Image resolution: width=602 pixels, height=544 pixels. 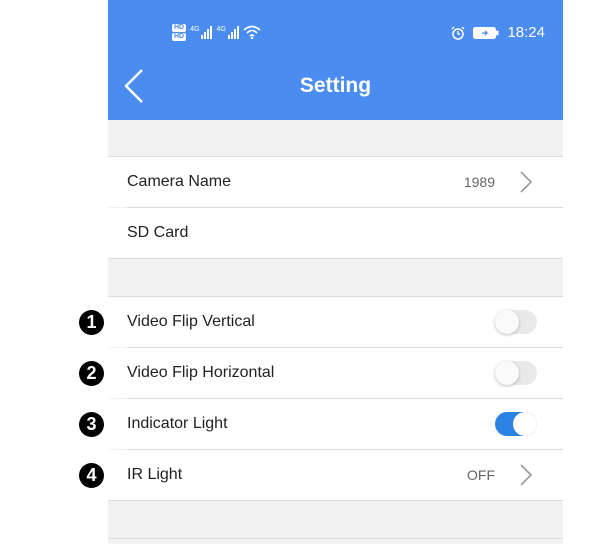 I want to click on setting-row-sd-card: SD Card, so click(x=335, y=233).